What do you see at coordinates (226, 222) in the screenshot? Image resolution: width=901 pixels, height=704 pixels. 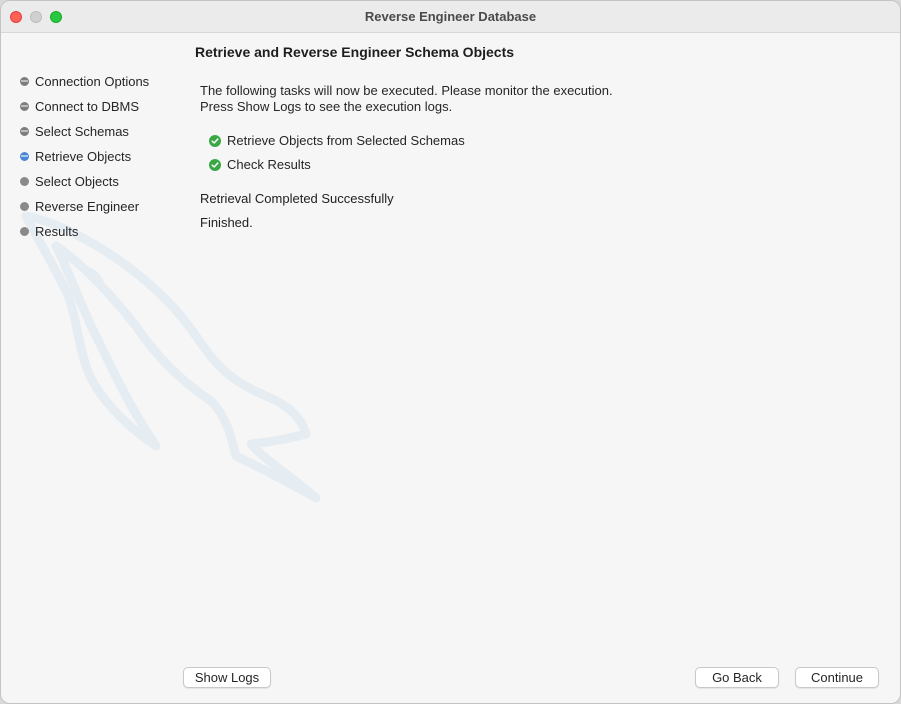 I see `status-detail: Finished.` at bounding box center [226, 222].